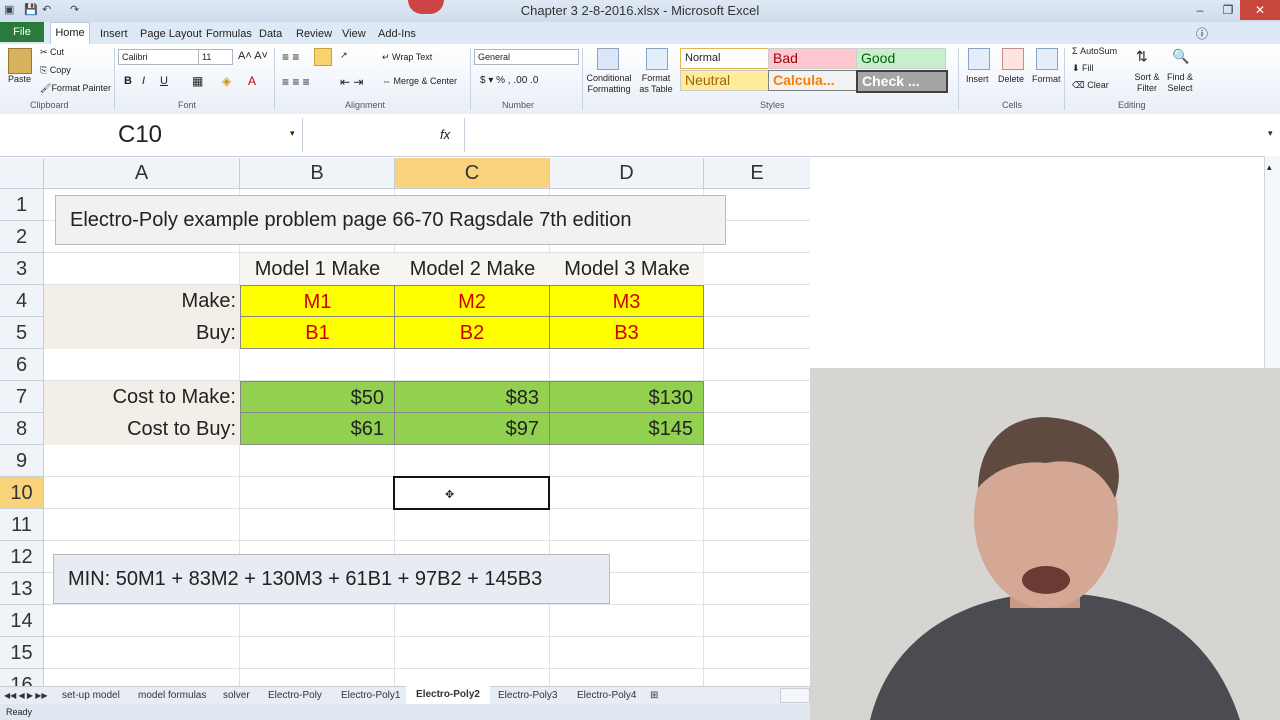 This screenshot has height=720, width=1280. I want to click on fill-color-icon: ◈, so click(226, 81).